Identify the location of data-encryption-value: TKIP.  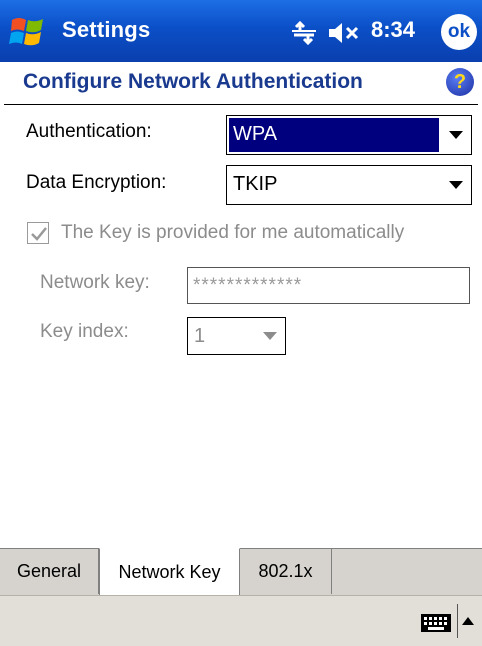
(255, 184).